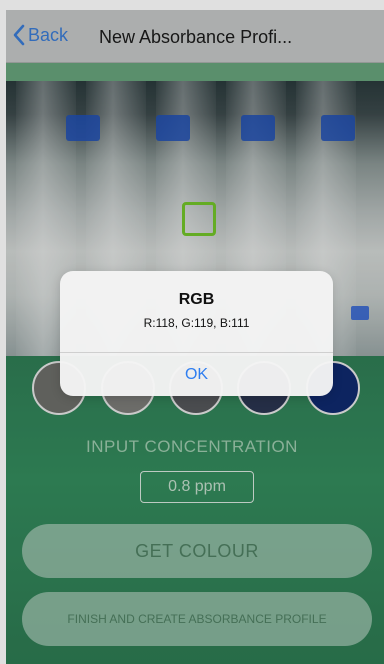 Image resolution: width=384 pixels, height=664 pixels. Describe the element at coordinates (196, 333) in the screenshot. I see `rgb-alert-dialog: RGB R:118, G:119, B:111 OK` at that location.